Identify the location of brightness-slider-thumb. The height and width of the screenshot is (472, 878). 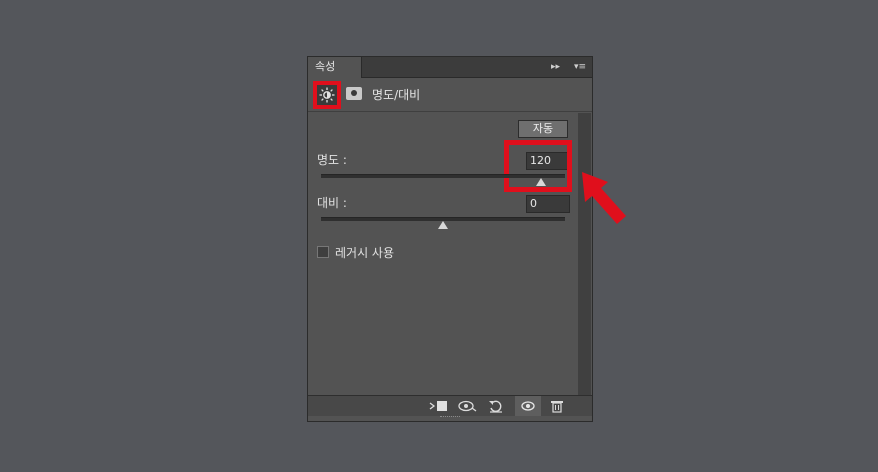
(540, 182).